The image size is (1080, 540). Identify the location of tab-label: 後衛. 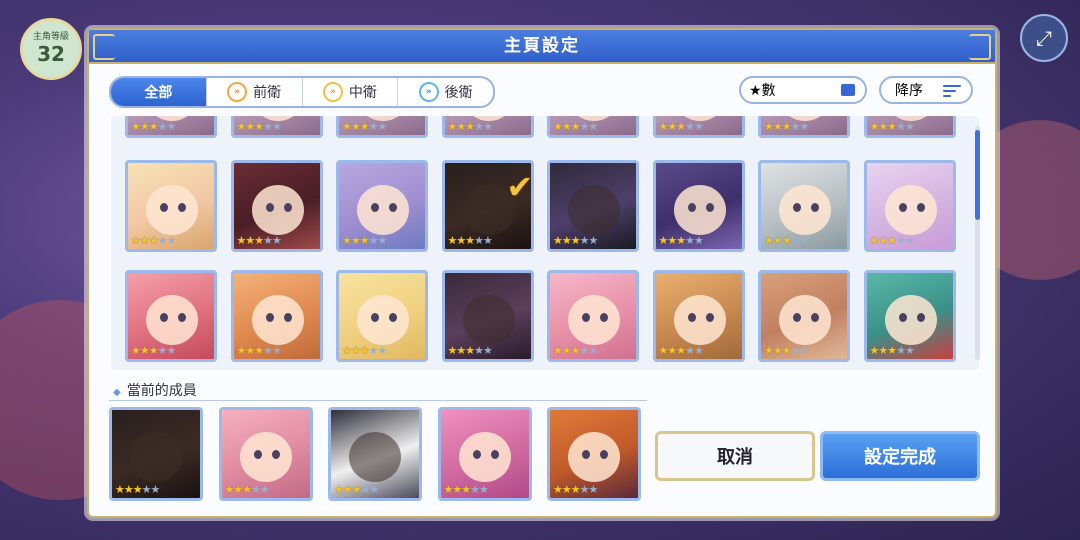
(458, 93).